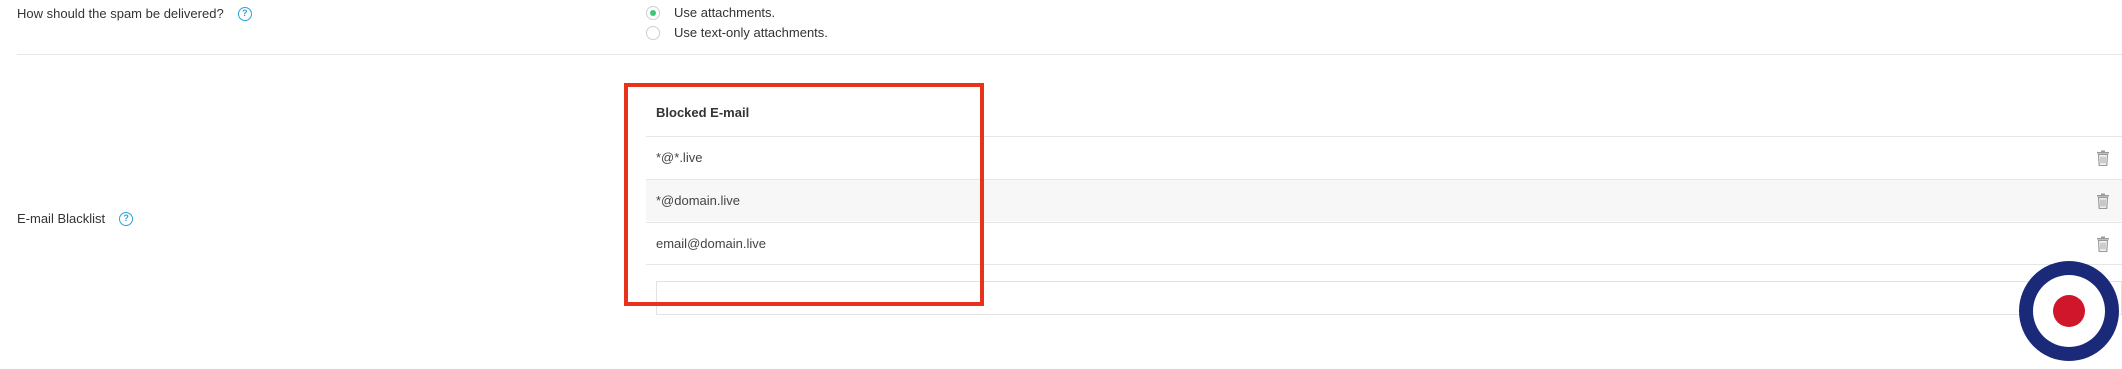  What do you see at coordinates (2069, 311) in the screenshot?
I see `roundel-icon` at bounding box center [2069, 311].